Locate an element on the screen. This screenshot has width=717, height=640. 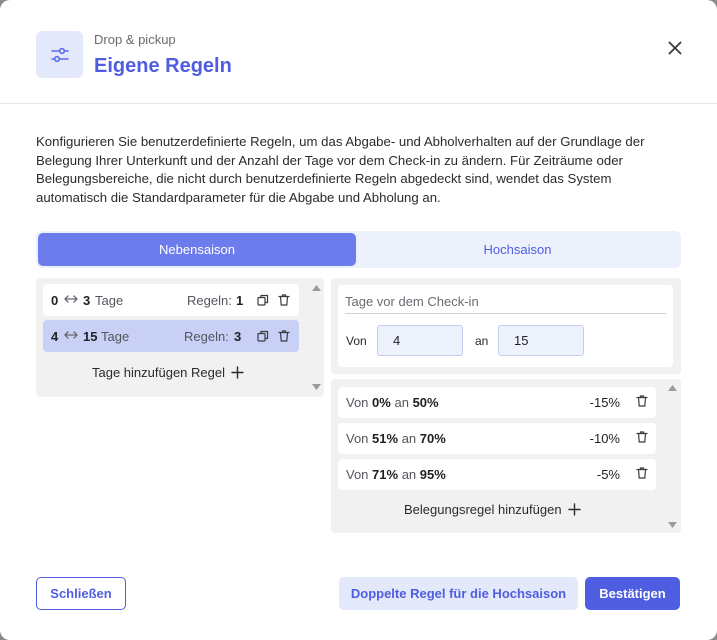
season-tabs: Nebensaison Hochsaison is located at coordinates (358, 249).